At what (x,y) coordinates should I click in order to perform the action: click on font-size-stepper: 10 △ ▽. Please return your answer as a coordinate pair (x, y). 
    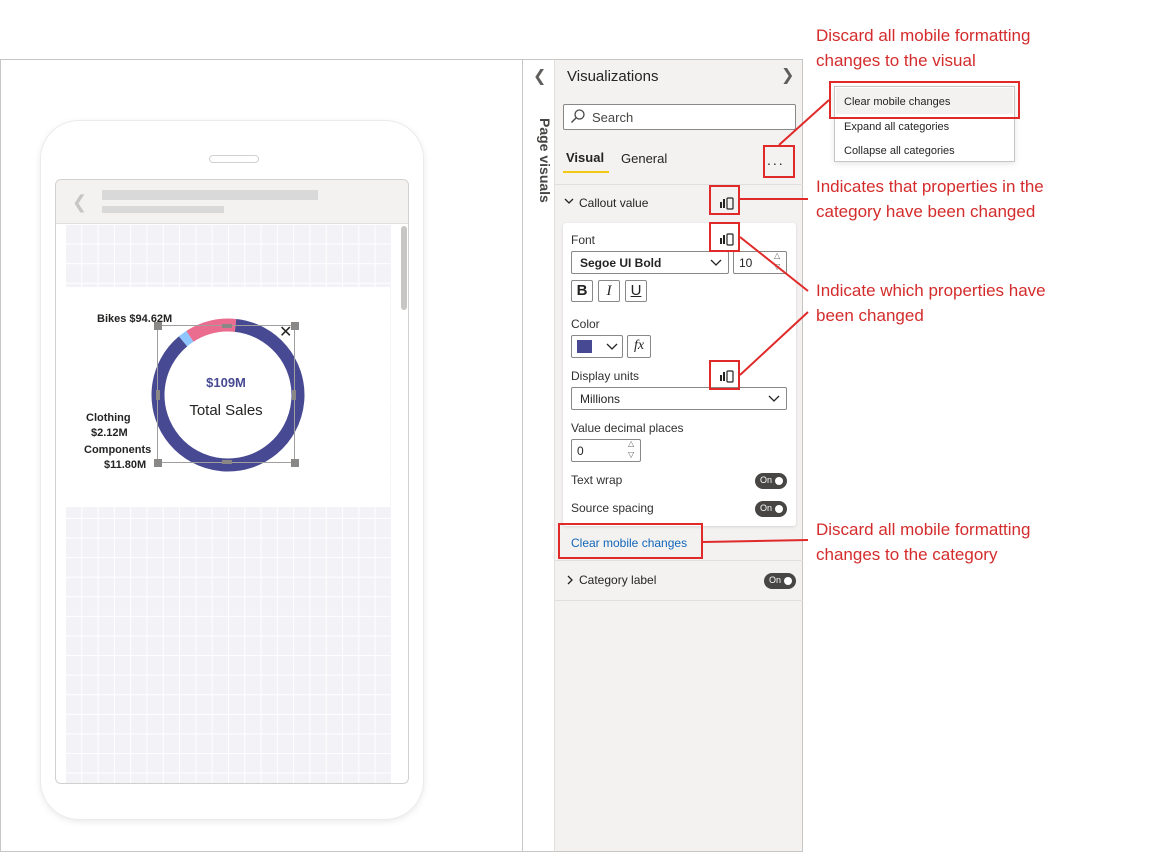
    Looking at the image, I should click on (760, 262).